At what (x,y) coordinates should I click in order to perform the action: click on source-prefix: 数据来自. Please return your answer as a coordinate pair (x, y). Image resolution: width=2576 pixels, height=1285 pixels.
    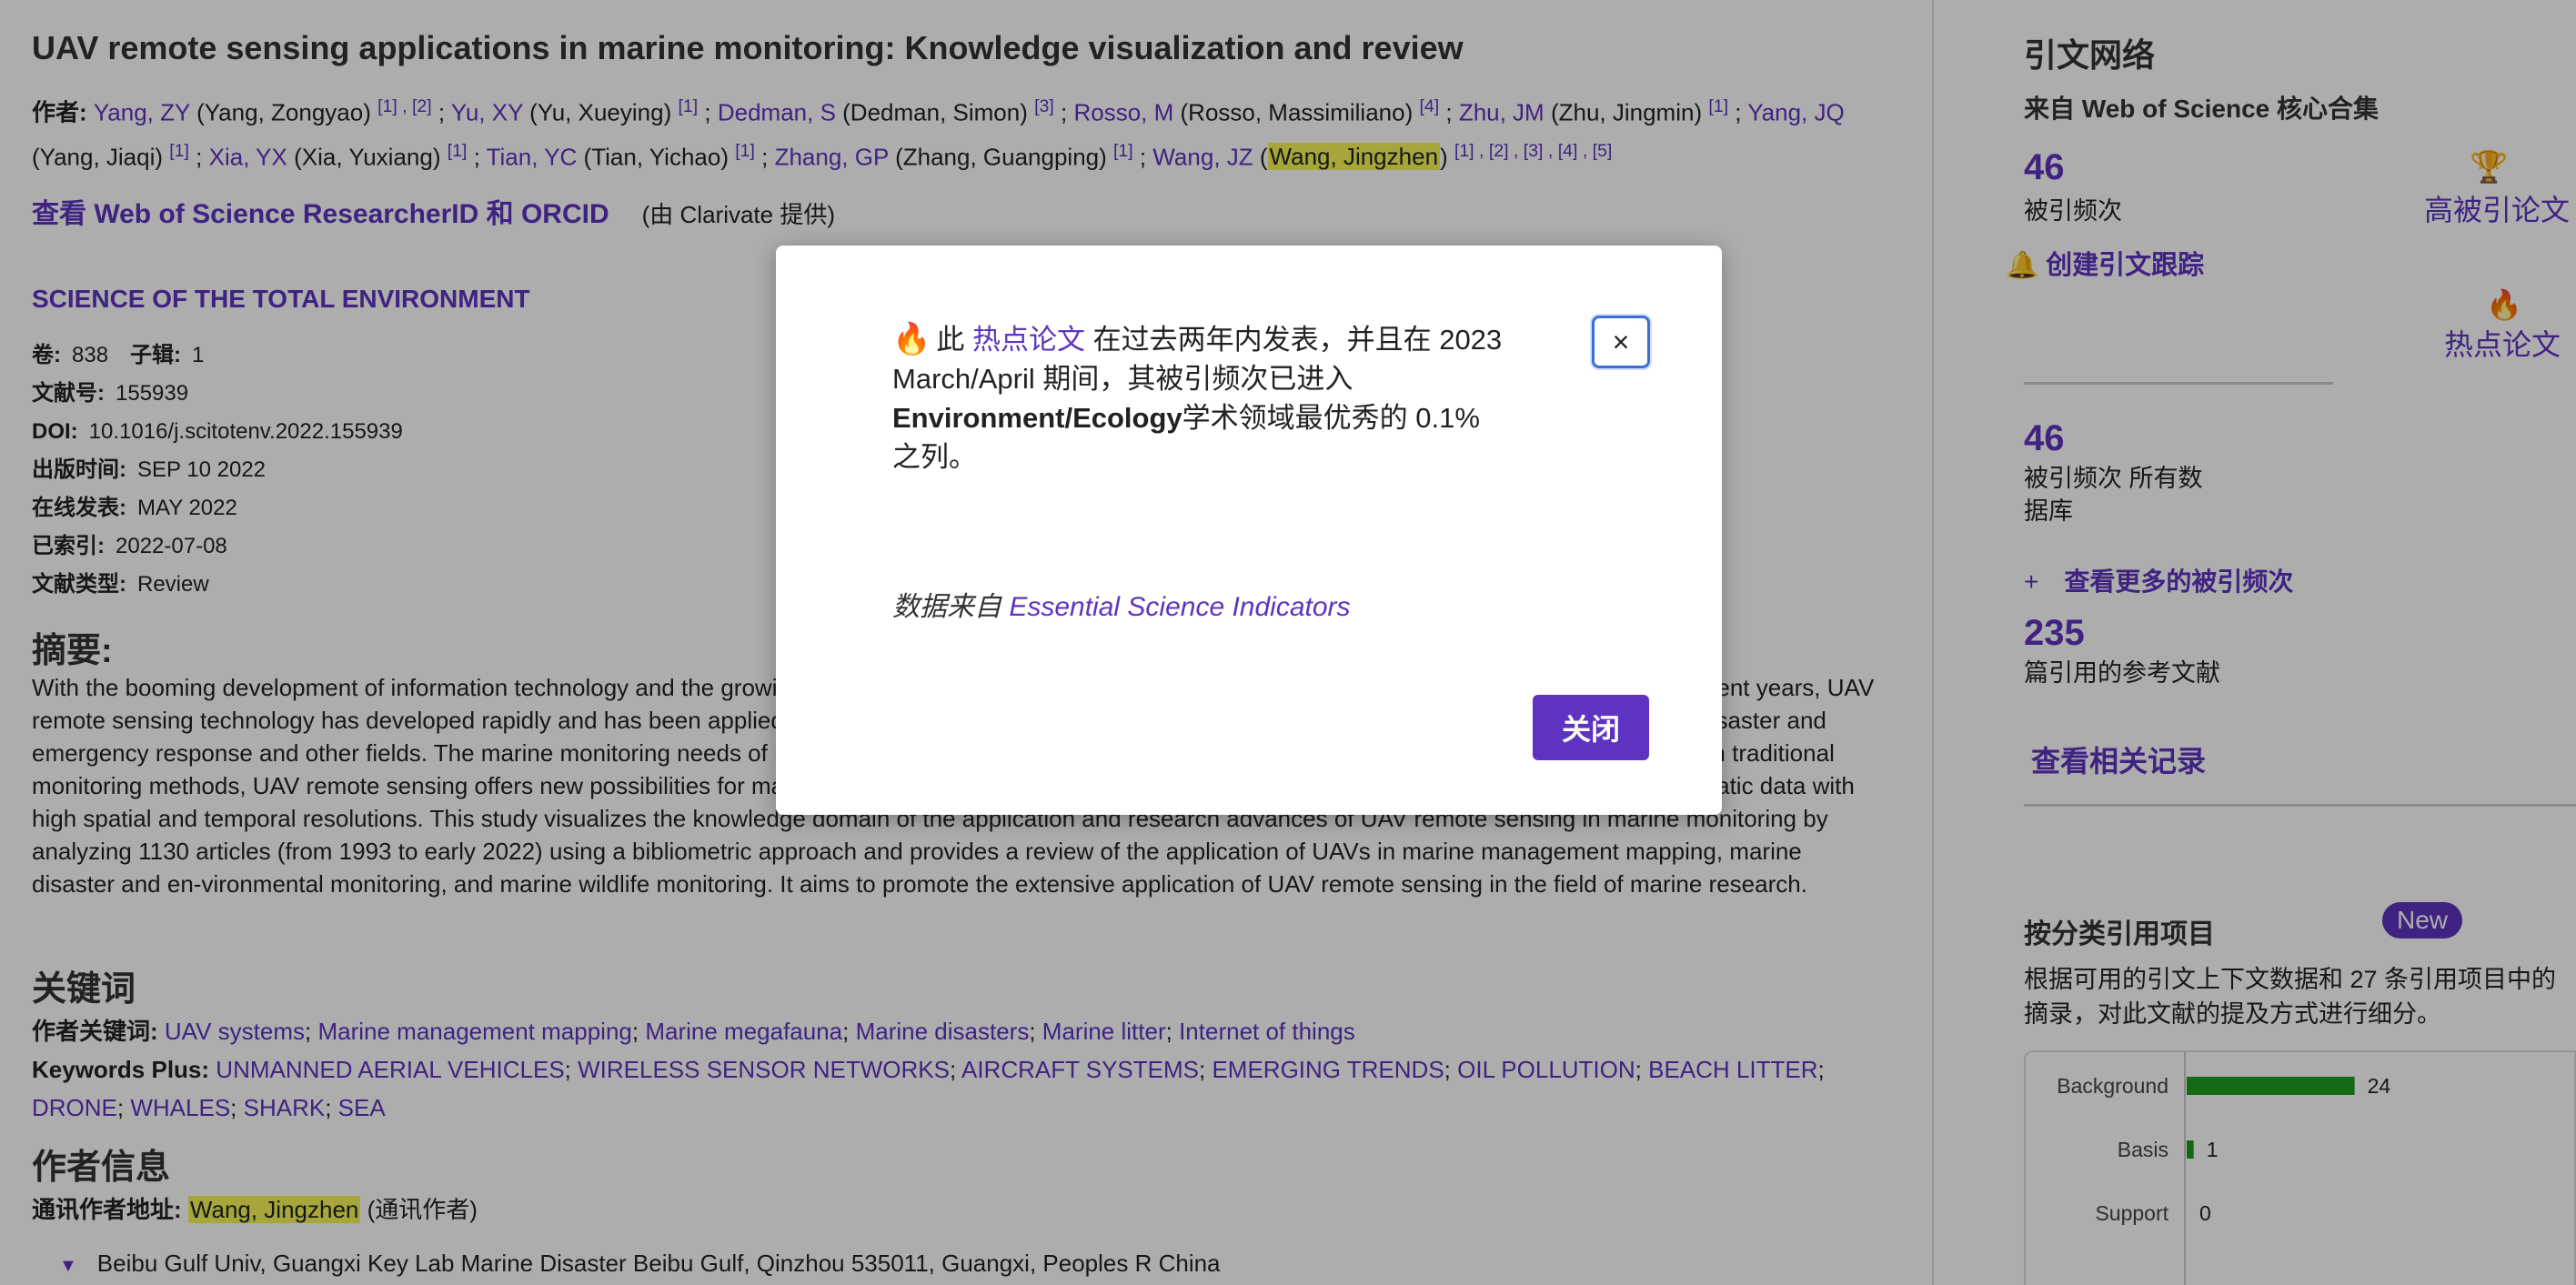
    Looking at the image, I should click on (946, 607).